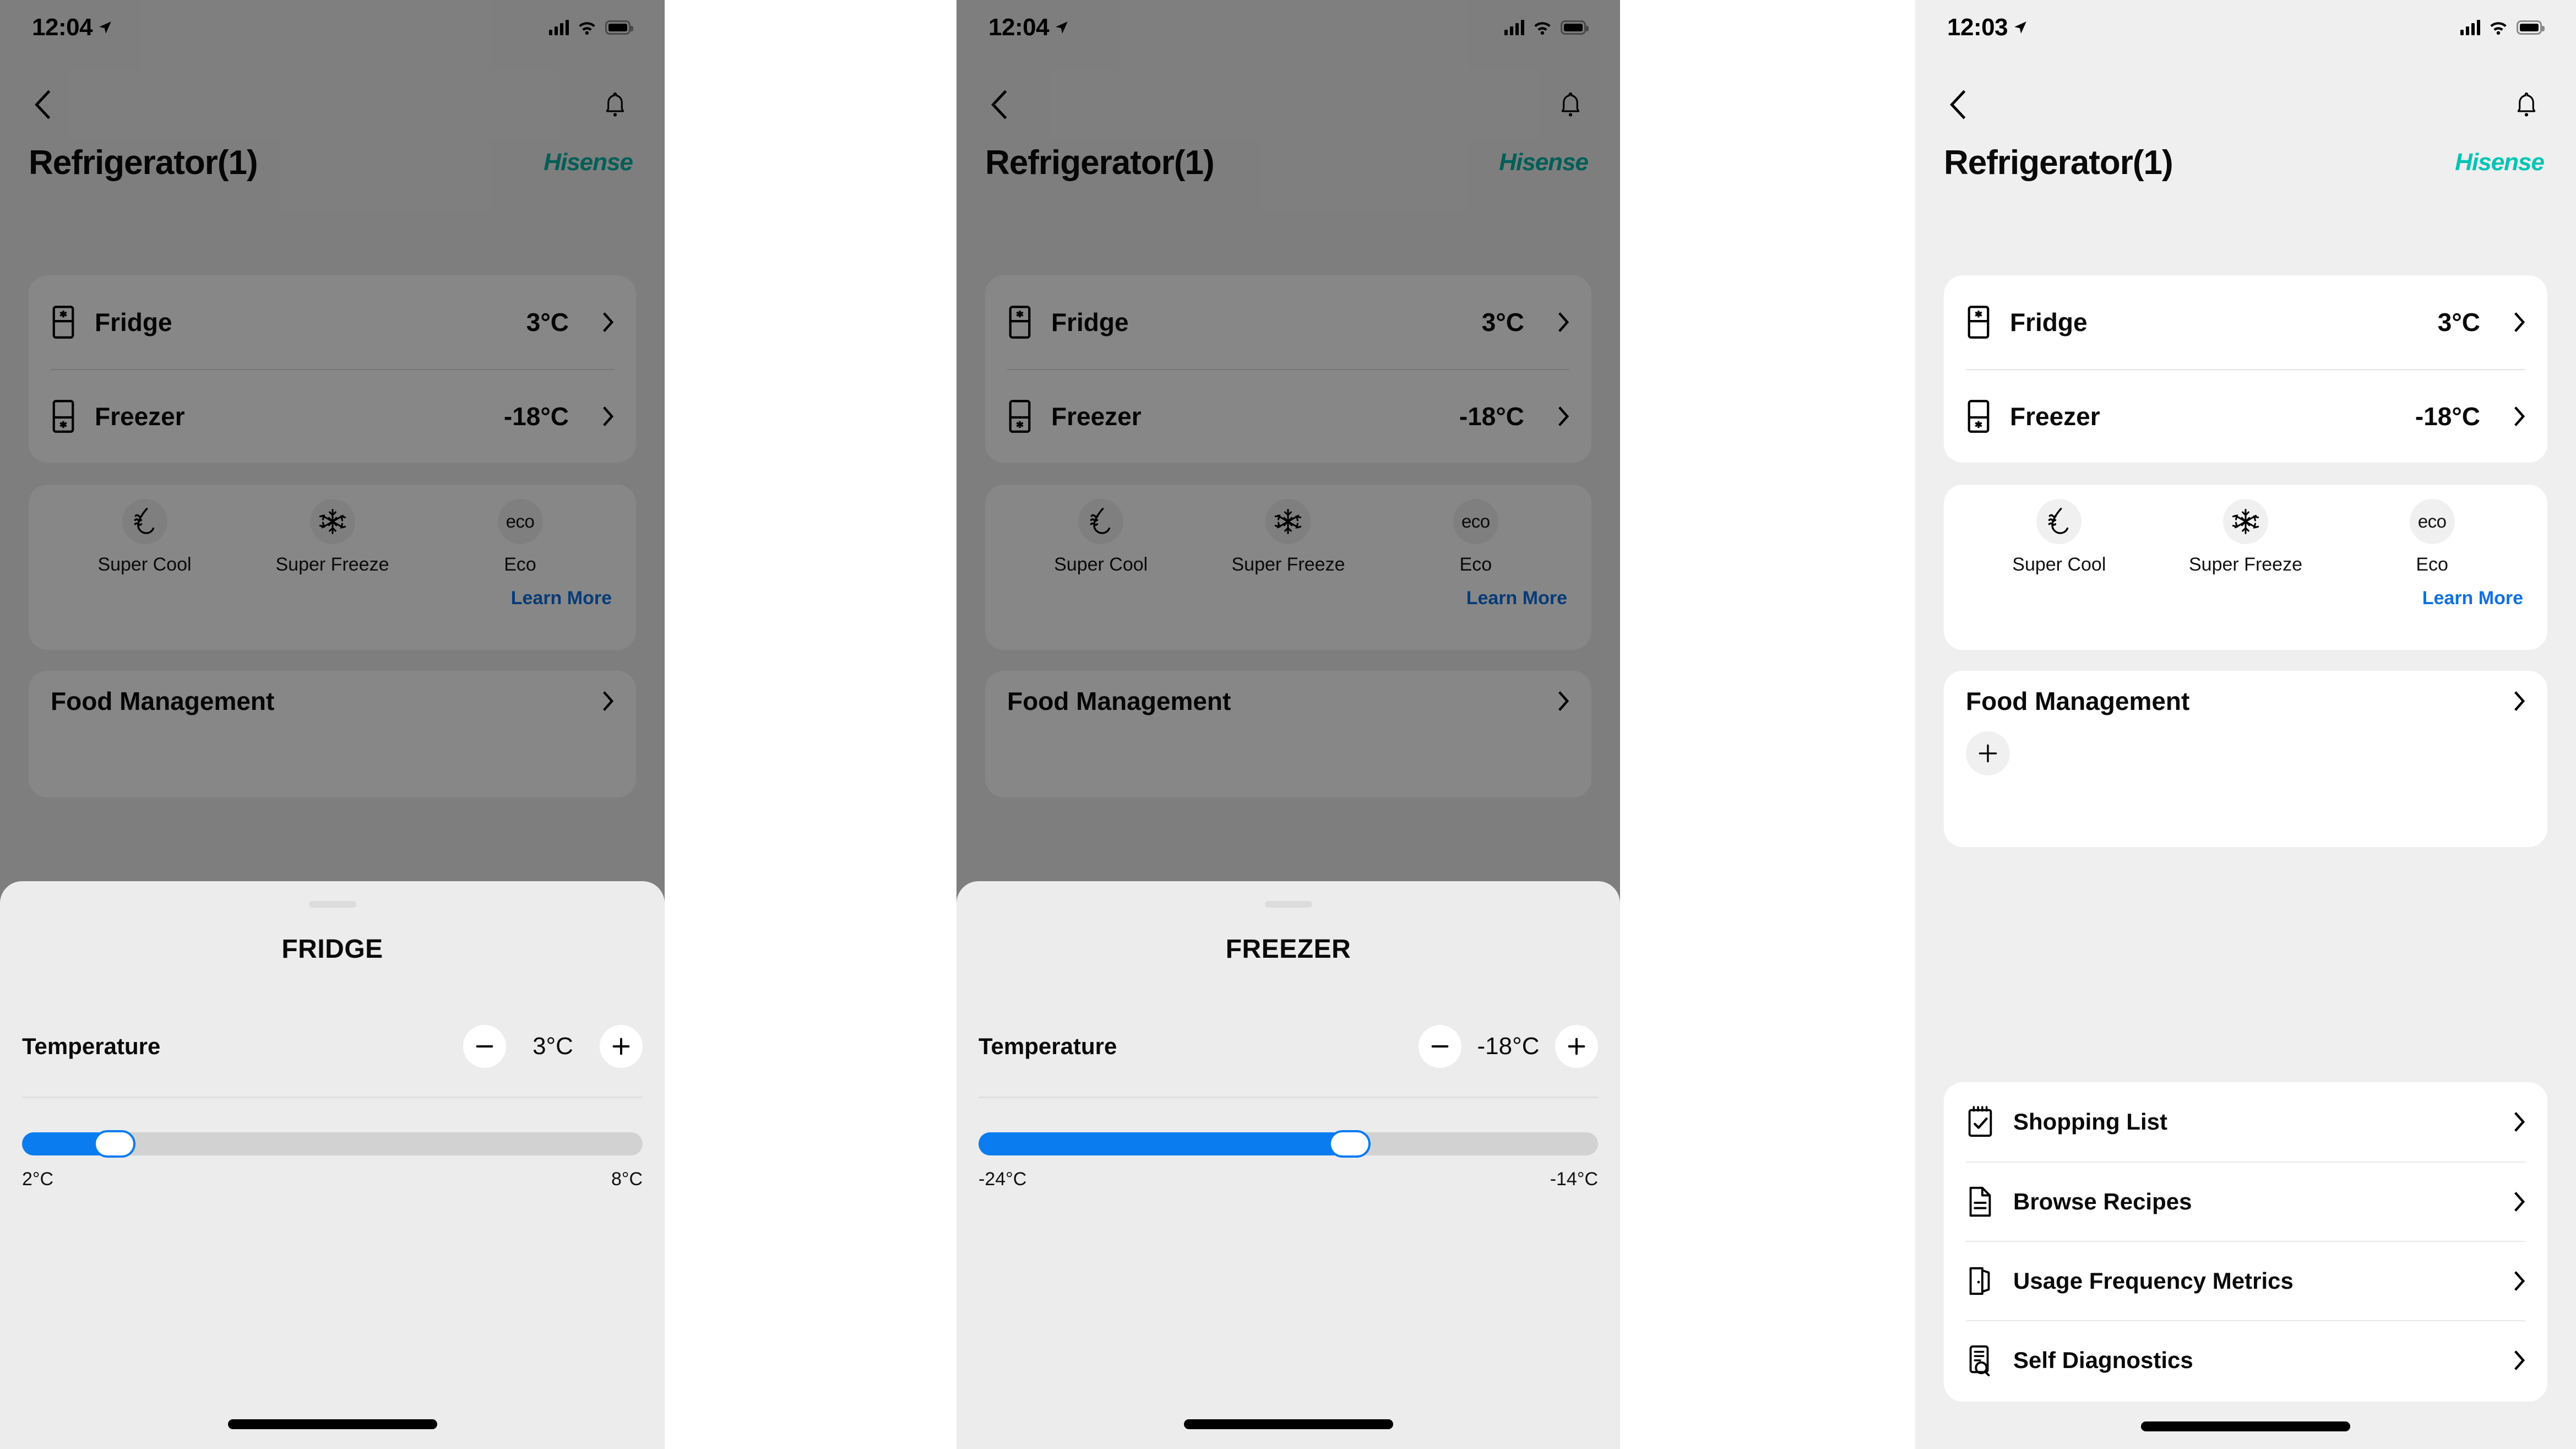 This screenshot has height=1449, width=2576. What do you see at coordinates (1003, 1179) in the screenshot?
I see `slider-min-label: -24°C` at bounding box center [1003, 1179].